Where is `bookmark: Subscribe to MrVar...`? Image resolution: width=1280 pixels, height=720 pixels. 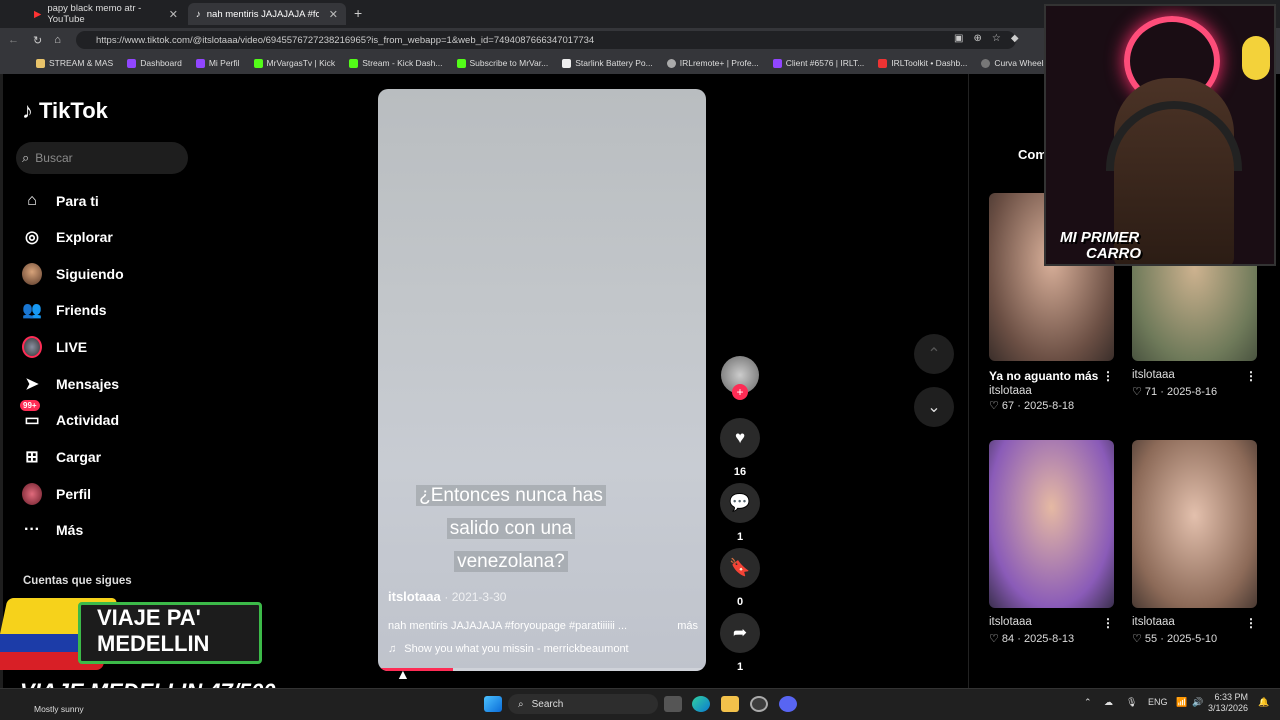 bookmark: Subscribe to MrVar... is located at coordinates (502, 63).